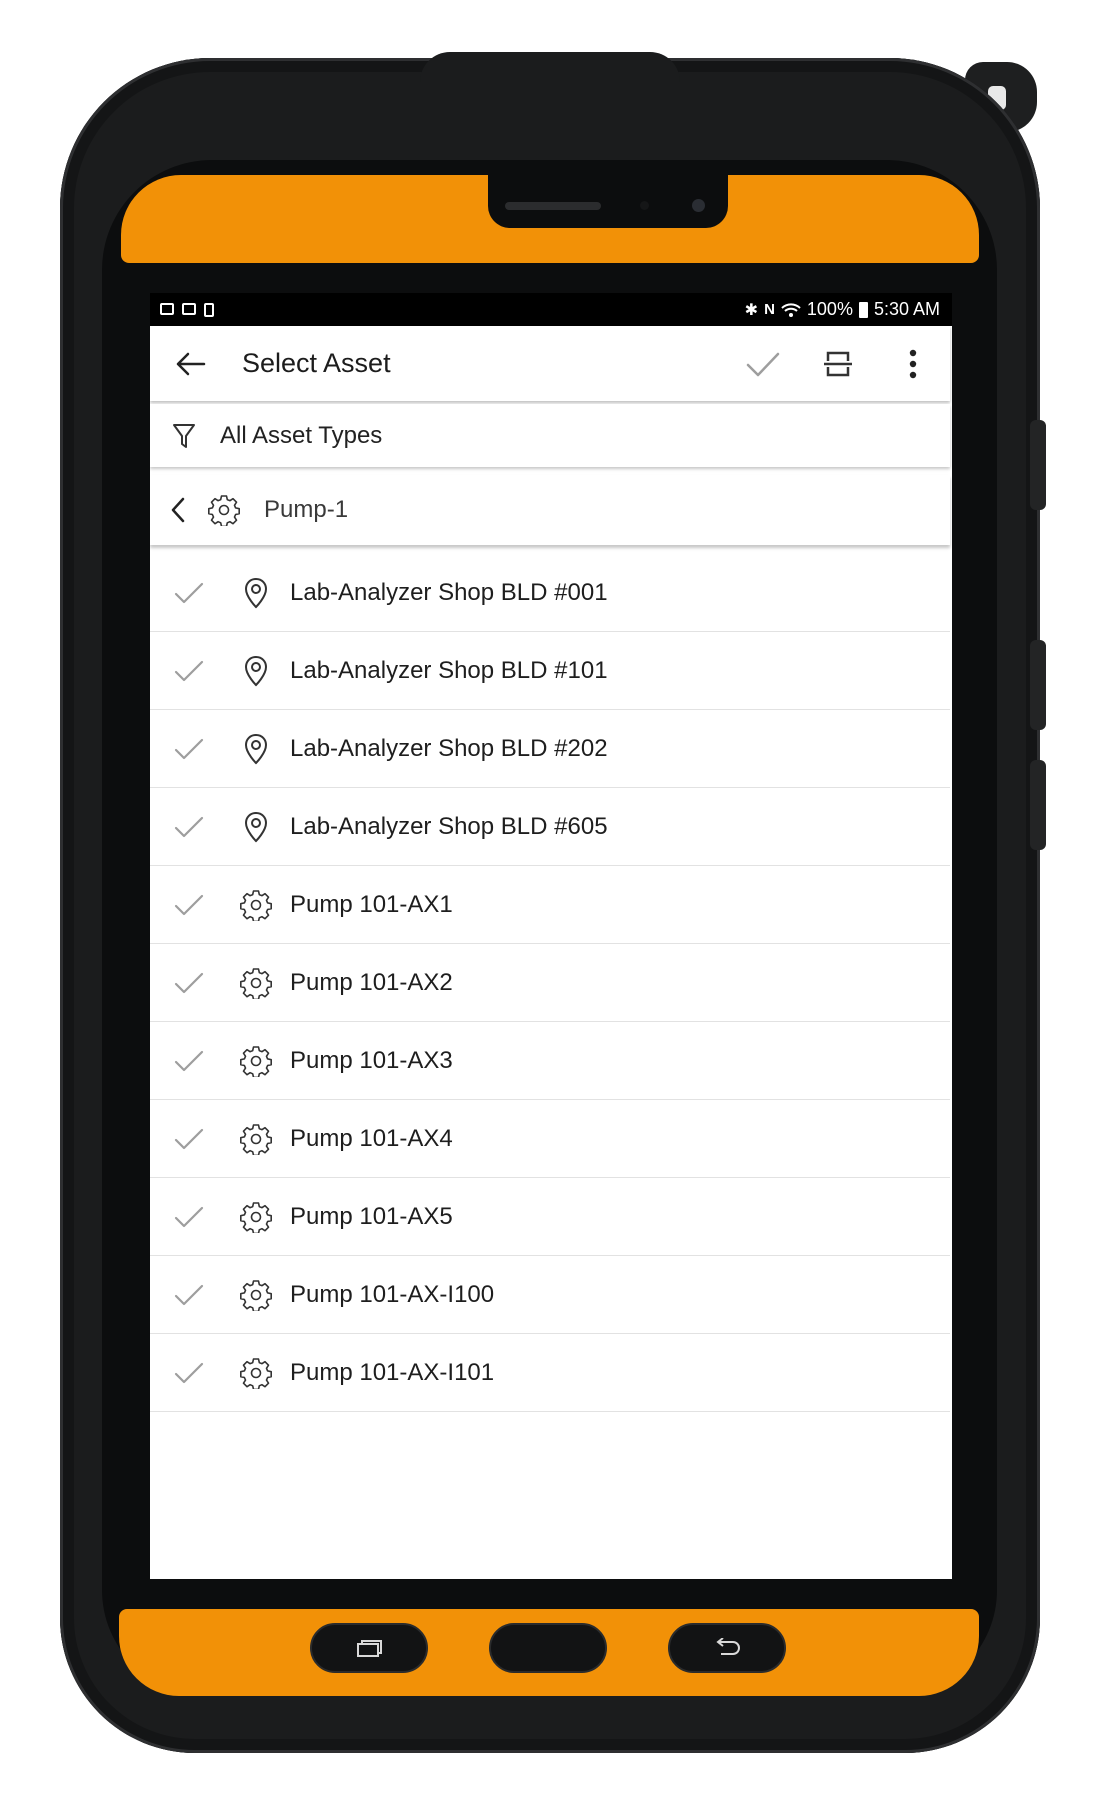 The height and width of the screenshot is (1800, 1100). Describe the element at coordinates (306, 509) in the screenshot. I see `breadcrumb-label: Pump-1` at that location.